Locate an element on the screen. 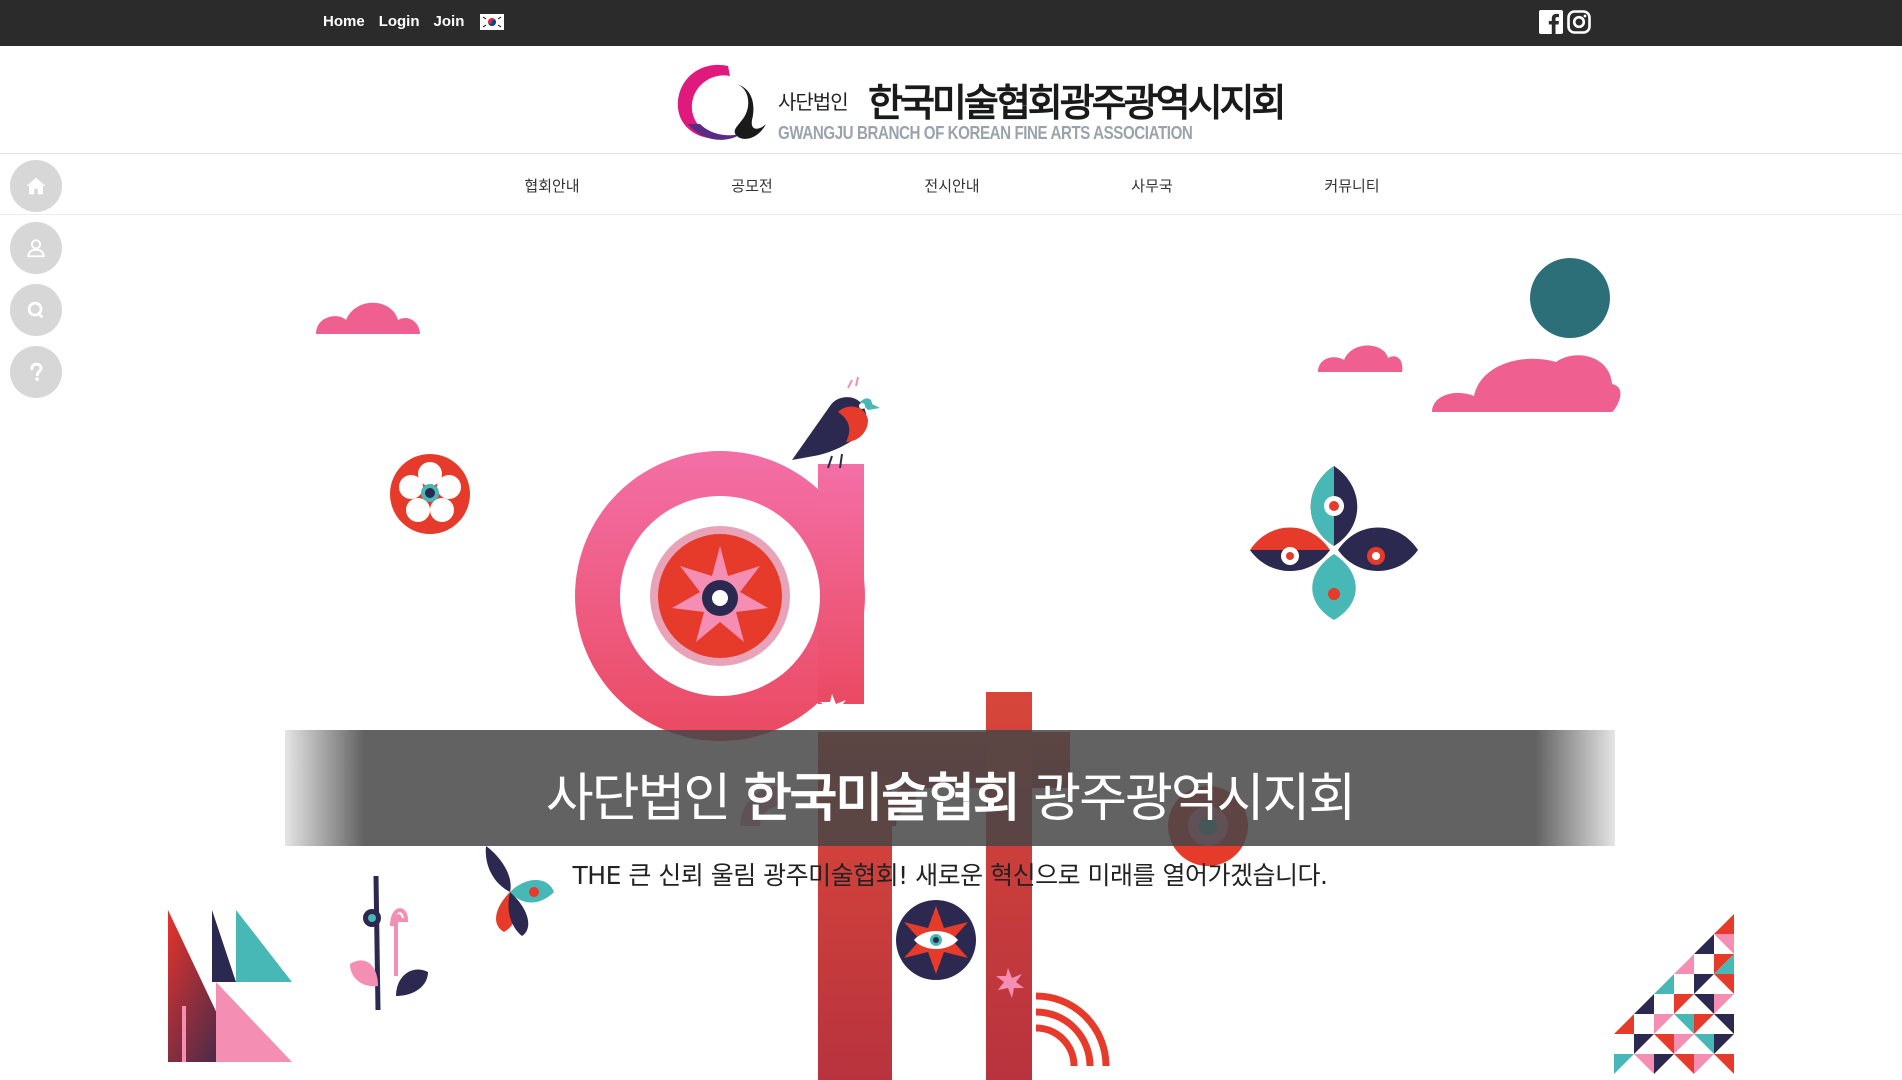 This screenshot has height=1080, width=1902. cloud-right-large is located at coordinates (1526, 335).